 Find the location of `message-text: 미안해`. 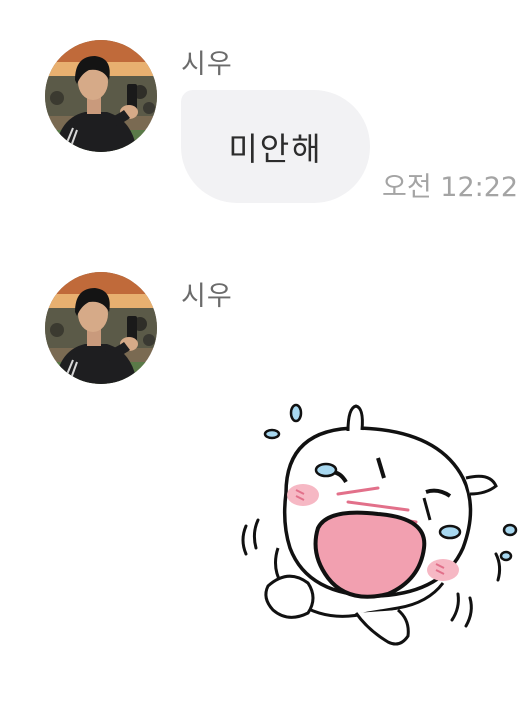

message-text: 미안해 is located at coordinates (275, 148).